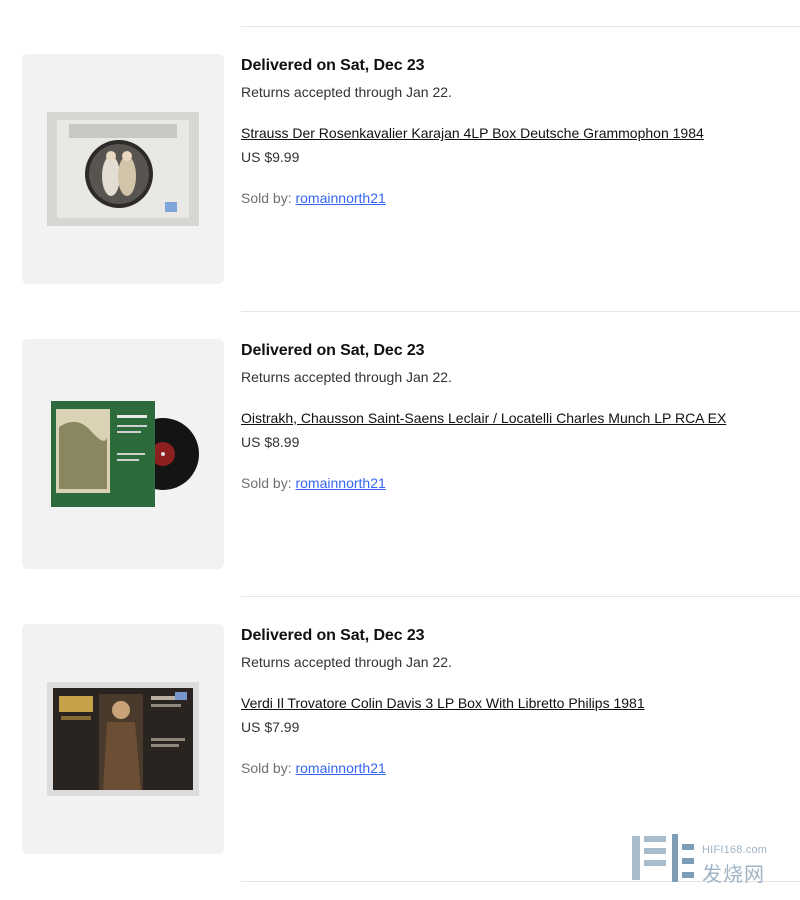 The height and width of the screenshot is (900, 800). I want to click on rosenkavalier-box-cover, so click(123, 169).